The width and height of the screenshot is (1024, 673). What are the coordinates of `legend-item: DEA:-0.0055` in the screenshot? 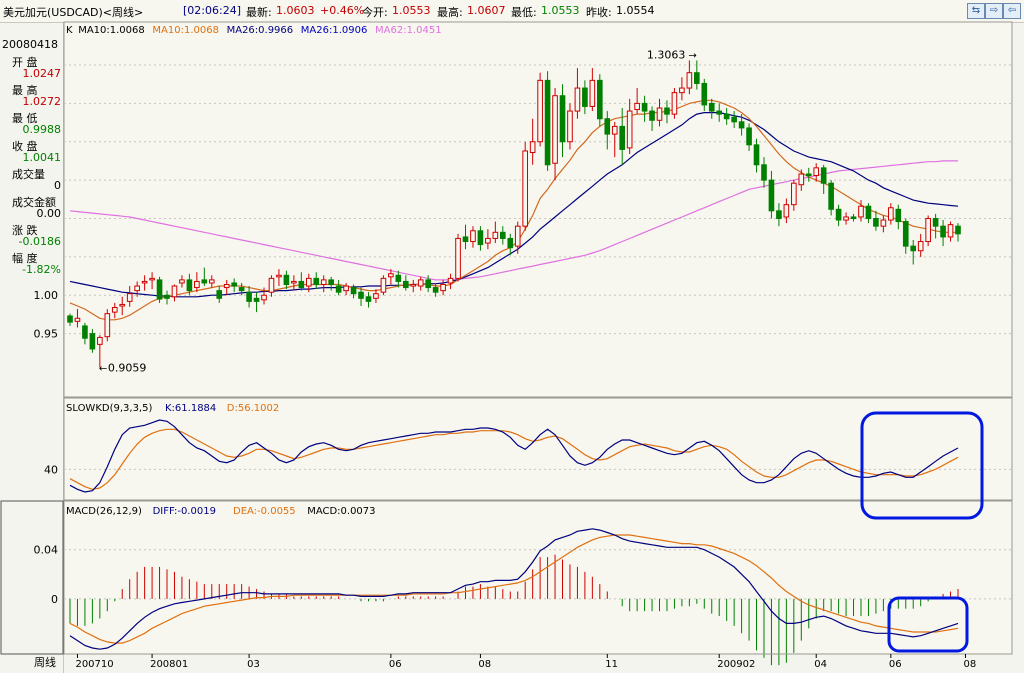 It's located at (264, 511).